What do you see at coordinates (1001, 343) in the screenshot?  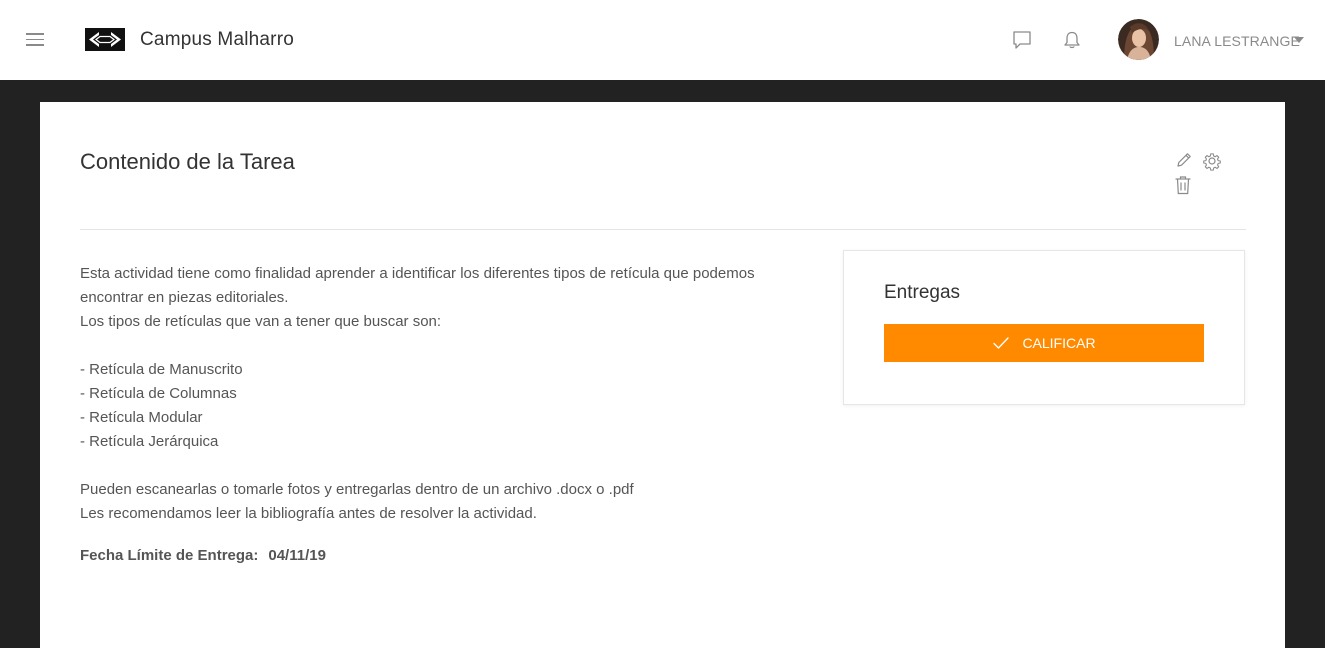 I see `check-icon` at bounding box center [1001, 343].